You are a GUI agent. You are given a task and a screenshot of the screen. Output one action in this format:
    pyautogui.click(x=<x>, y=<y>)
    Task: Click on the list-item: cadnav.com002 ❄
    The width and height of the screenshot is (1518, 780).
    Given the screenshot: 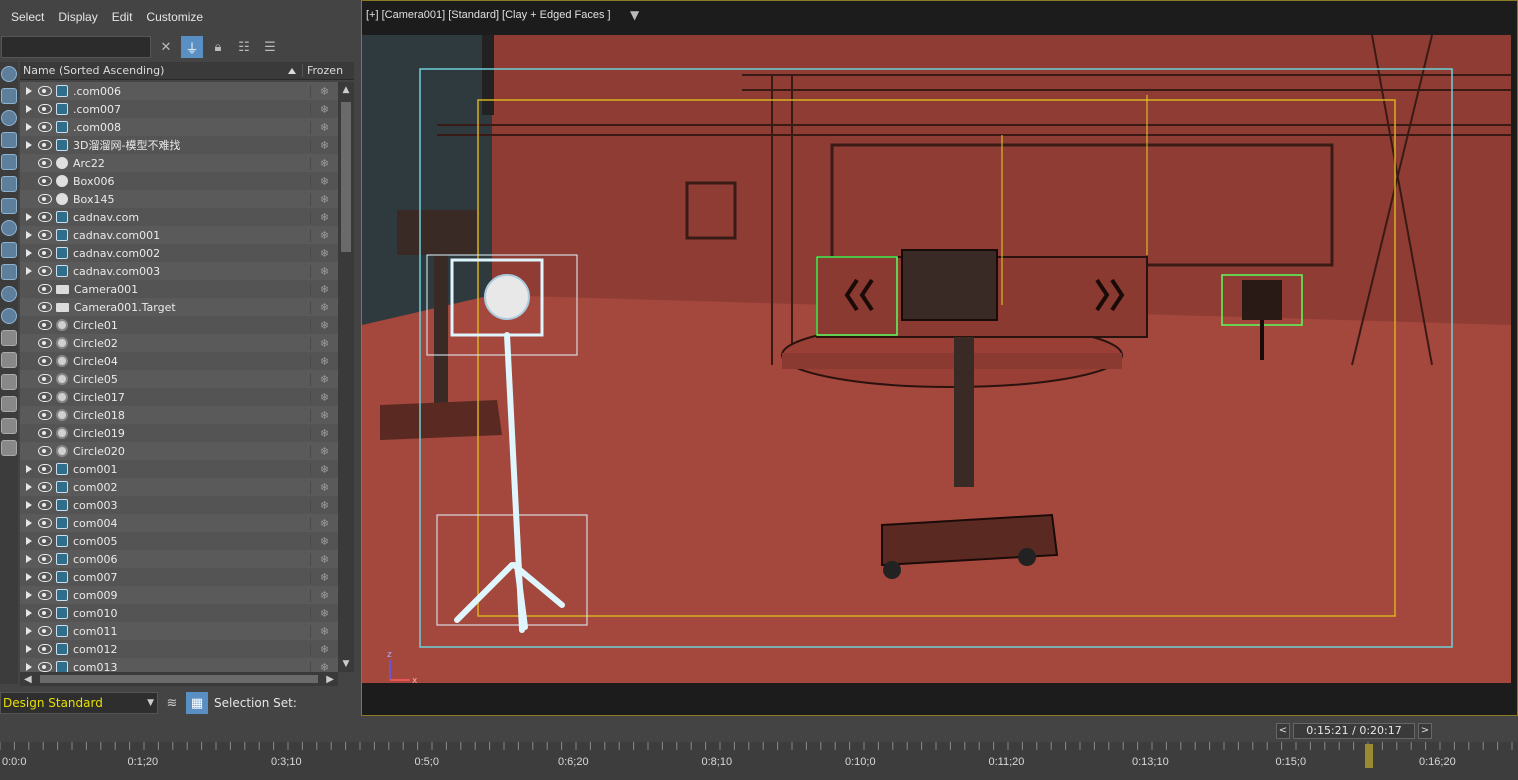 What is the action you would take?
    pyautogui.click(x=179, y=253)
    